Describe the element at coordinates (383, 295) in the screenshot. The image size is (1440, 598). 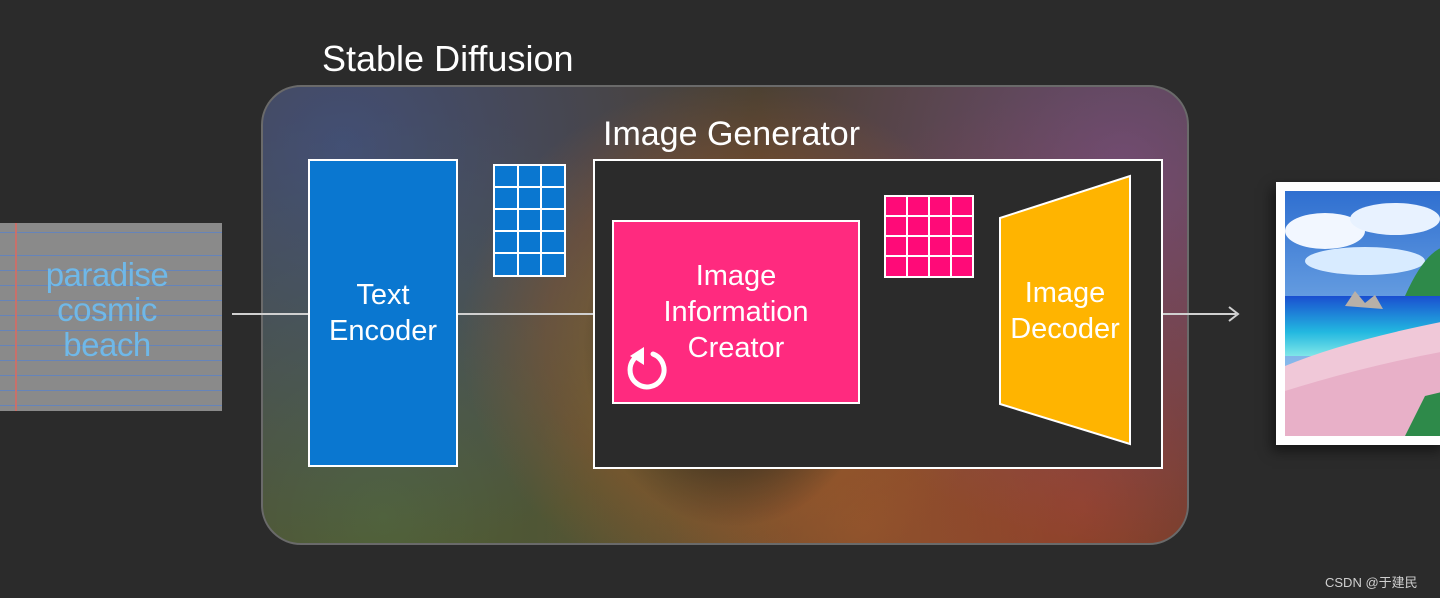
I see `text-encoder-label-line: Text` at that location.